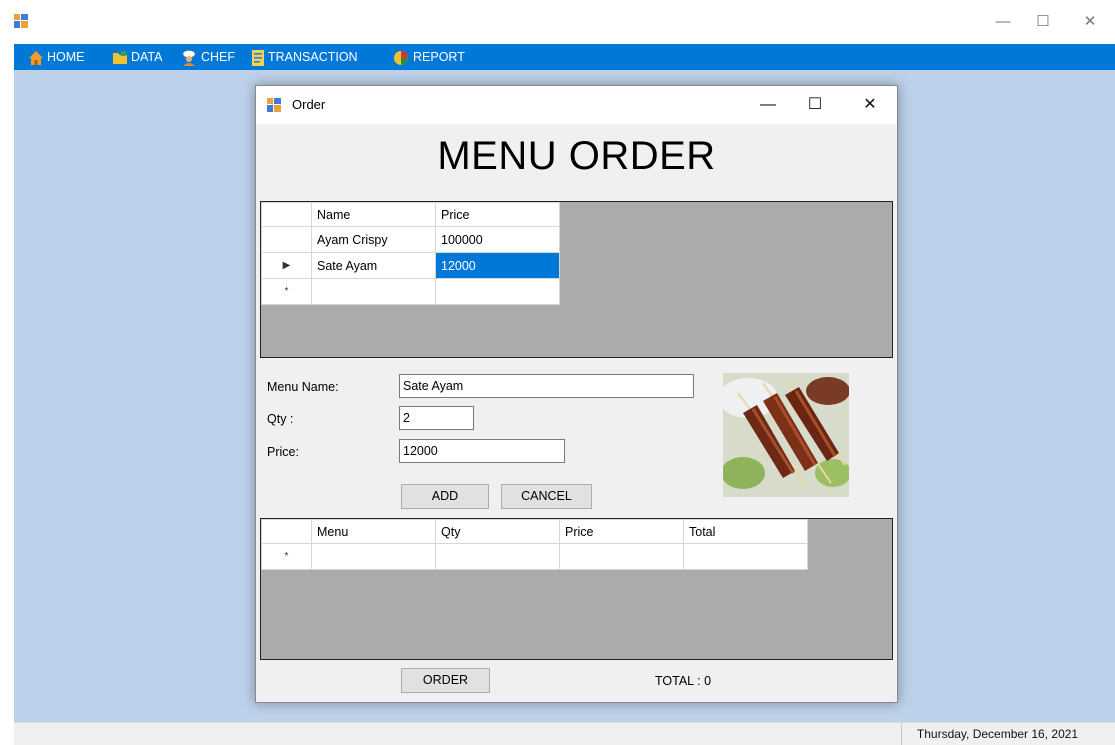 Image resolution: width=1115 pixels, height=745 pixels. I want to click on chef-icon, so click(189, 57).